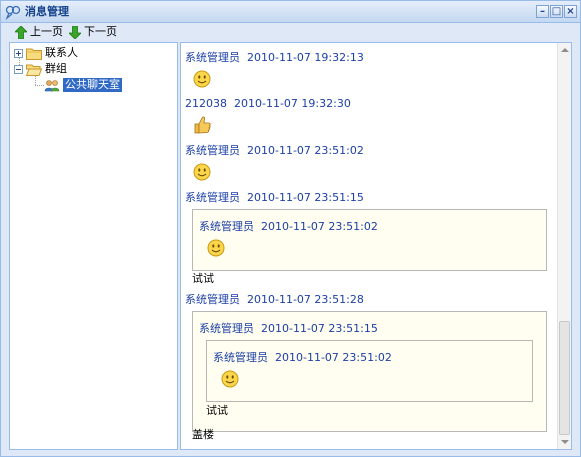  I want to click on expand-toggle, so click(18, 53).